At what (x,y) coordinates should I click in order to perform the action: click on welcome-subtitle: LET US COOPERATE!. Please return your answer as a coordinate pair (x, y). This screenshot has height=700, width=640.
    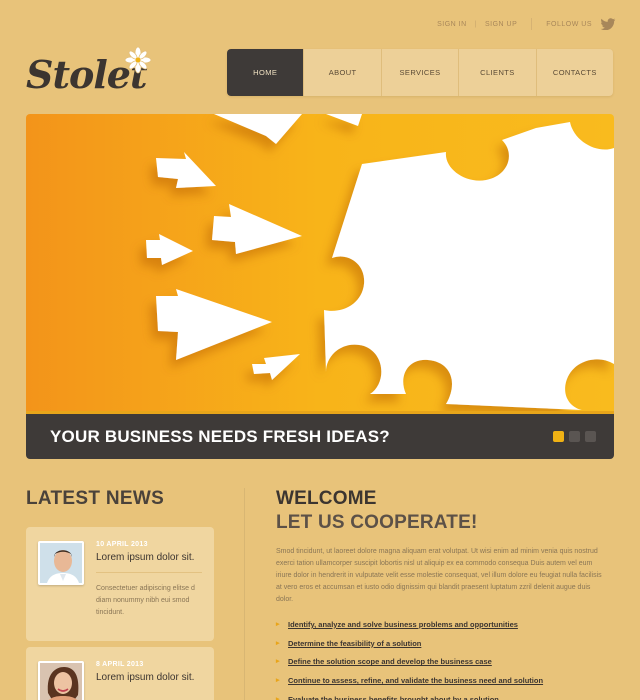
    Looking at the image, I should click on (377, 522).